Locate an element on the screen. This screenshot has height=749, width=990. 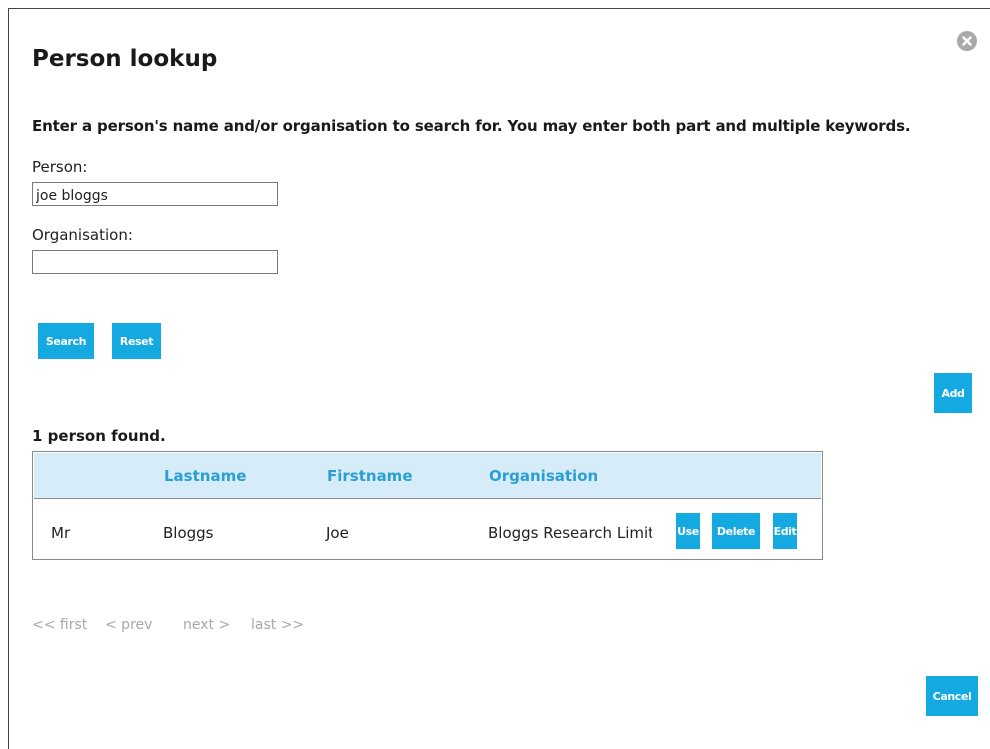
pagination-next: next > is located at coordinates (206, 625).